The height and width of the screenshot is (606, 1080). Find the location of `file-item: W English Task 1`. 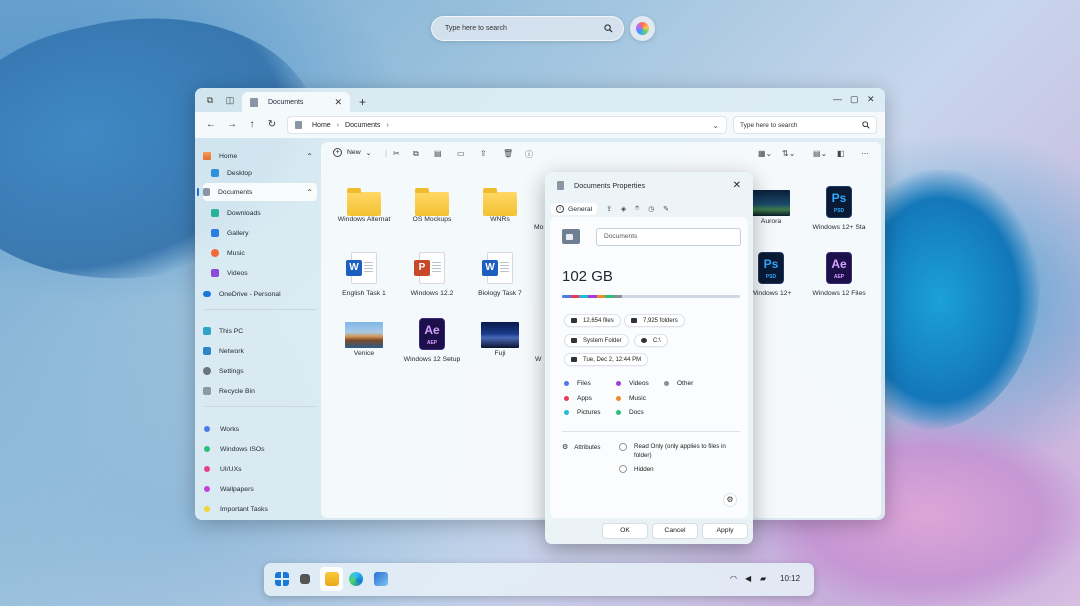

file-item: W English Task 1 is located at coordinates (364, 274).